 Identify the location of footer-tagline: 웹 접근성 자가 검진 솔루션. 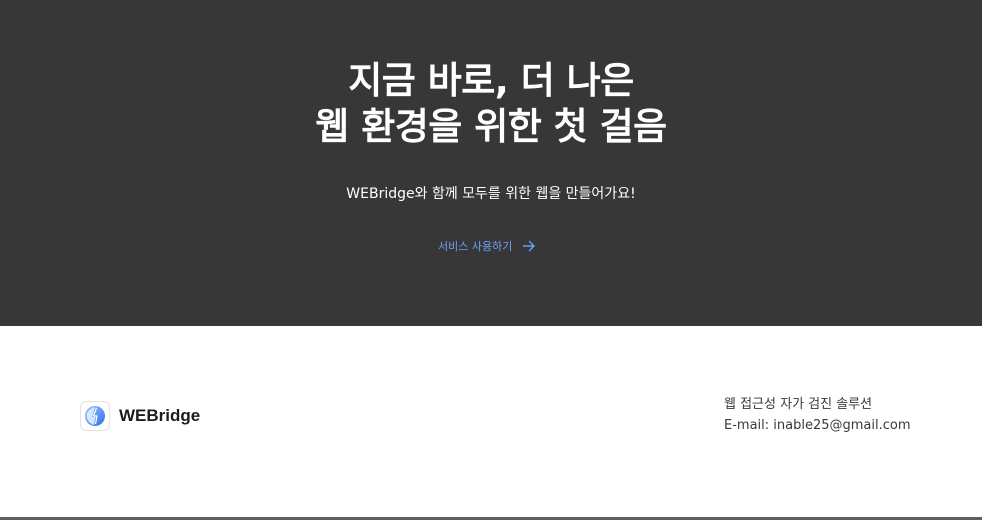
(798, 404).